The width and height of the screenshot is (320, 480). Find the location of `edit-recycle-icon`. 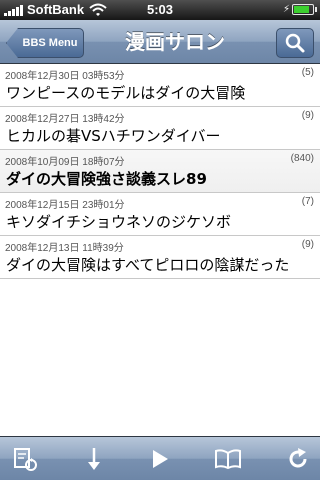

edit-recycle-icon is located at coordinates (25, 459).